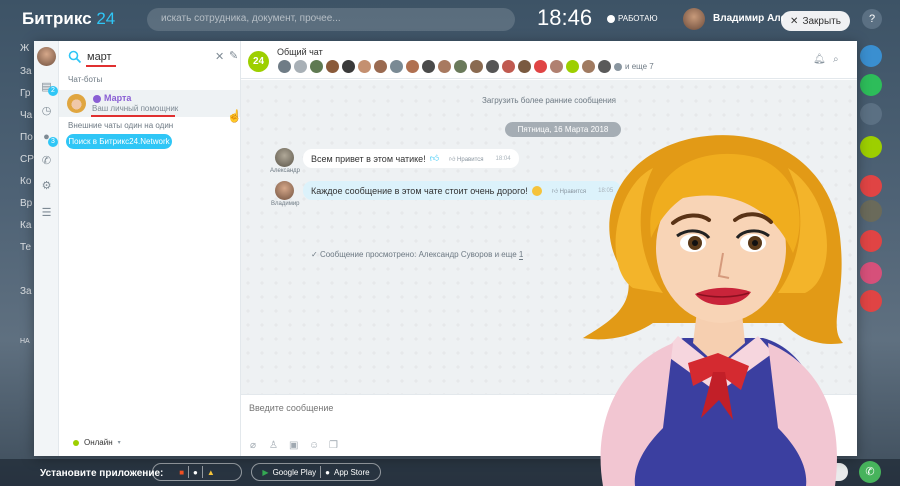 The width and height of the screenshot is (900, 486). What do you see at coordinates (149, 103) in the screenshot?
I see `search-result-marta: Марта Ваш личный помощник` at bounding box center [149, 103].